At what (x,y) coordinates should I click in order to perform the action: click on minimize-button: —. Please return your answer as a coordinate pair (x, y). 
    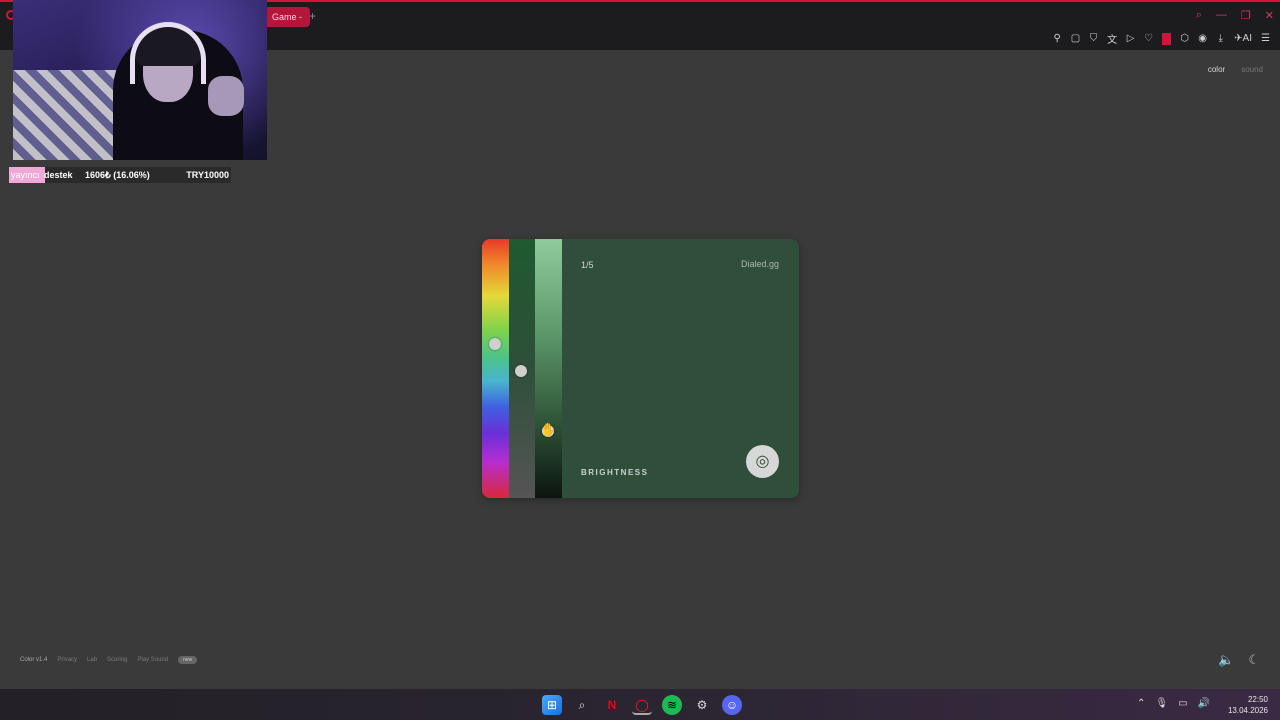
    Looking at the image, I should click on (1221, 15).